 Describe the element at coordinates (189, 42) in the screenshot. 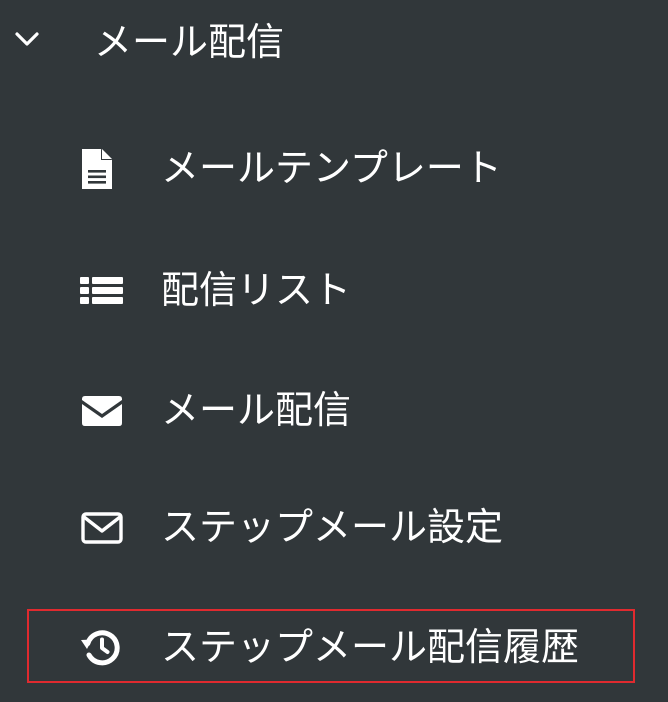

I see `section-title: メール配信` at that location.